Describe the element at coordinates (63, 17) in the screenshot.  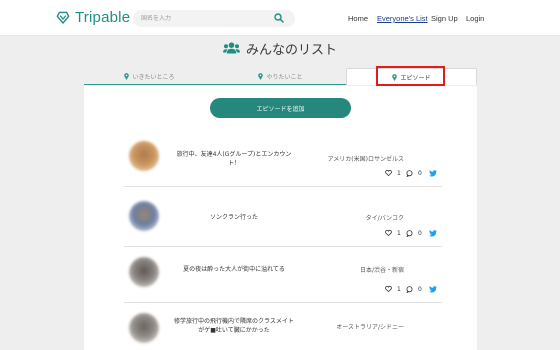
I see `heart-outline-icon` at that location.